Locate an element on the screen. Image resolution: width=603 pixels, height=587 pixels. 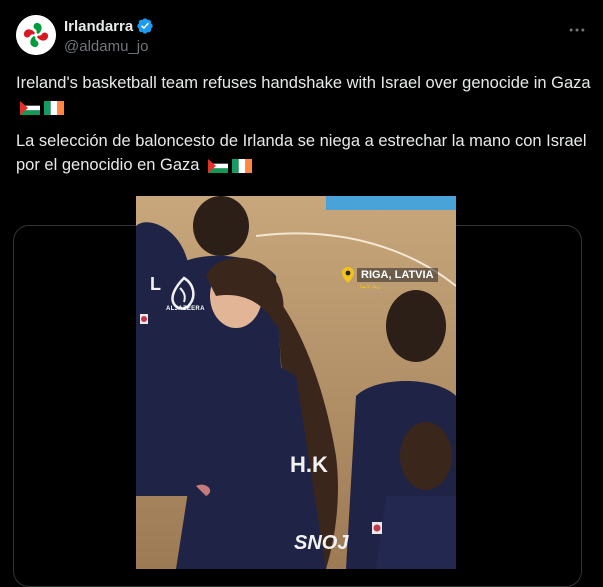
avatar is located at coordinates (36, 35).